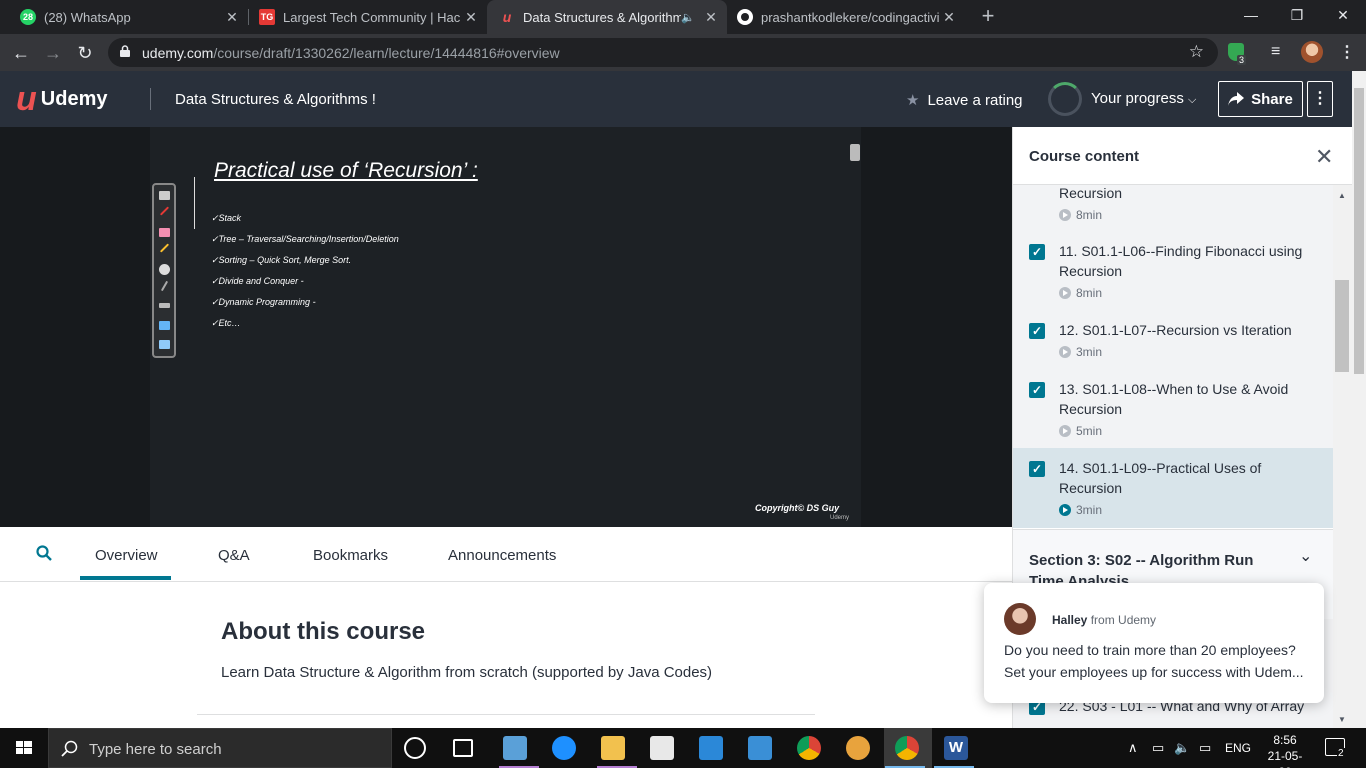 Image resolution: width=1366 pixels, height=780 pixels. What do you see at coordinates (515, 748) in the screenshot?
I see `computer-icon` at bounding box center [515, 748].